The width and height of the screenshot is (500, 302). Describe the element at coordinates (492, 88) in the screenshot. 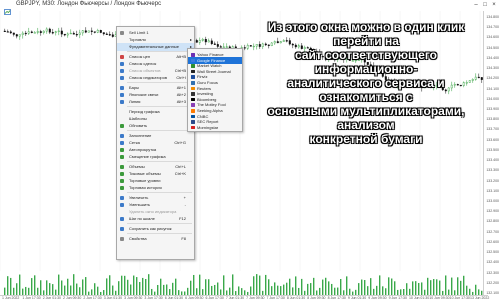

I see `price-tick-label: 134.100` at that location.